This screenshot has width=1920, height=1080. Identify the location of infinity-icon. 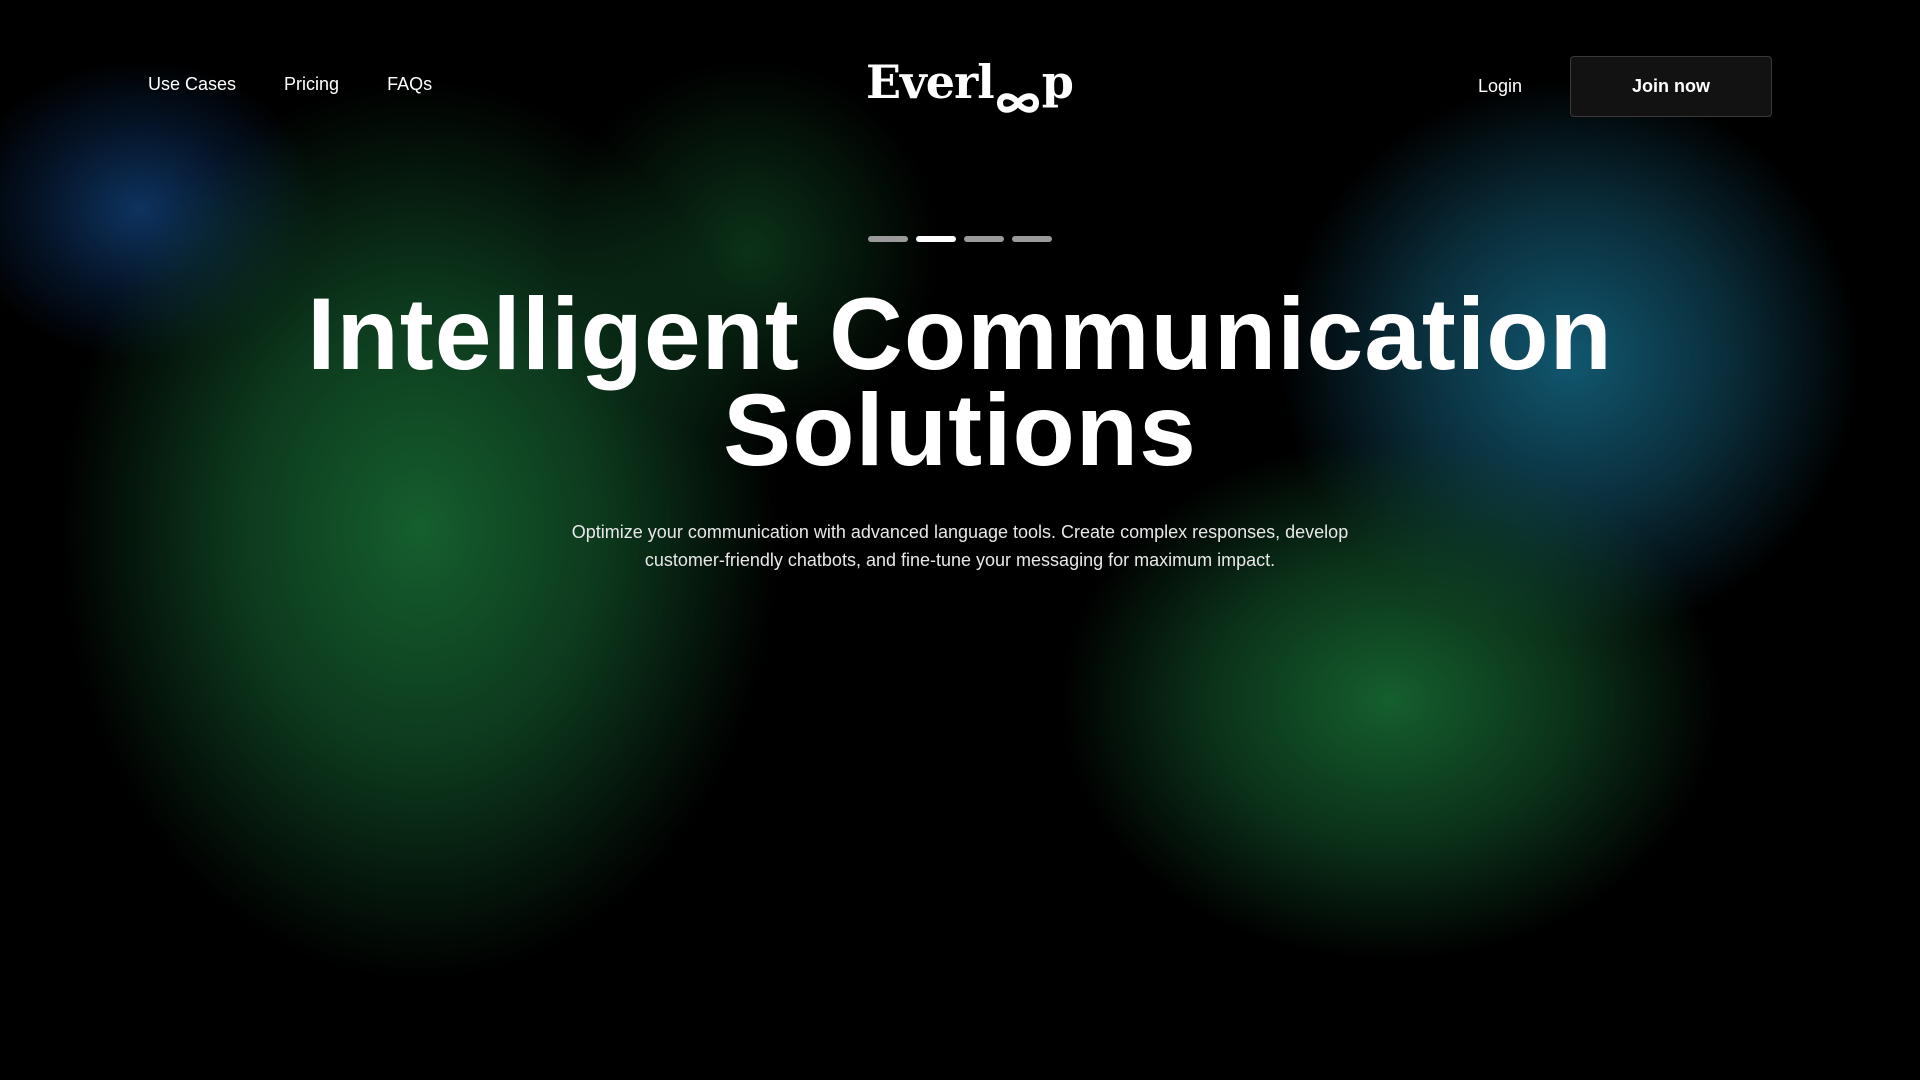
(1018, 93).